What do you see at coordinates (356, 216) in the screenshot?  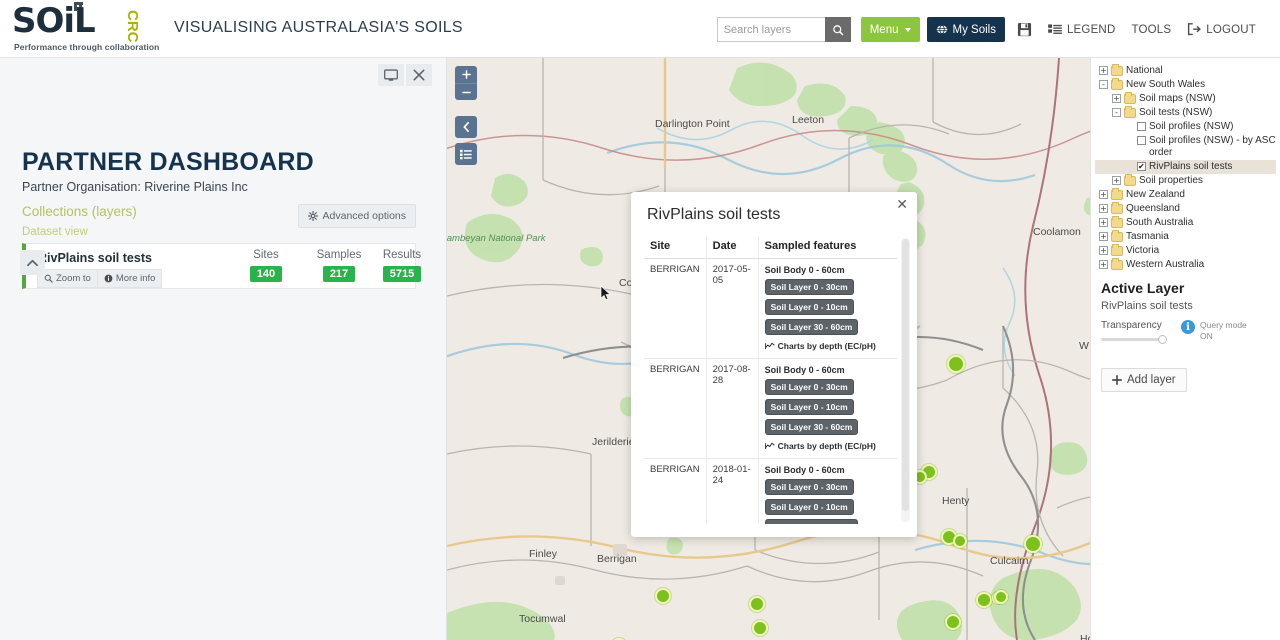 I see `advanced-options-button: Advanced options` at bounding box center [356, 216].